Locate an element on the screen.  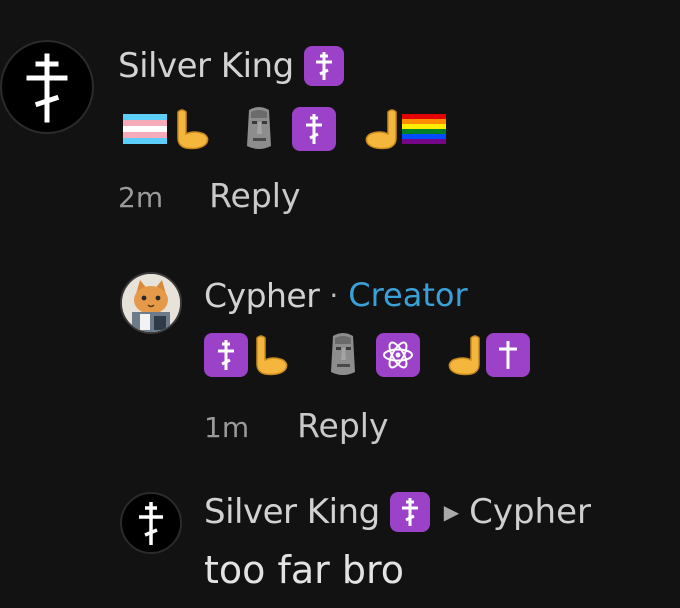
comment-text: too far bro is located at coordinates (304, 570).